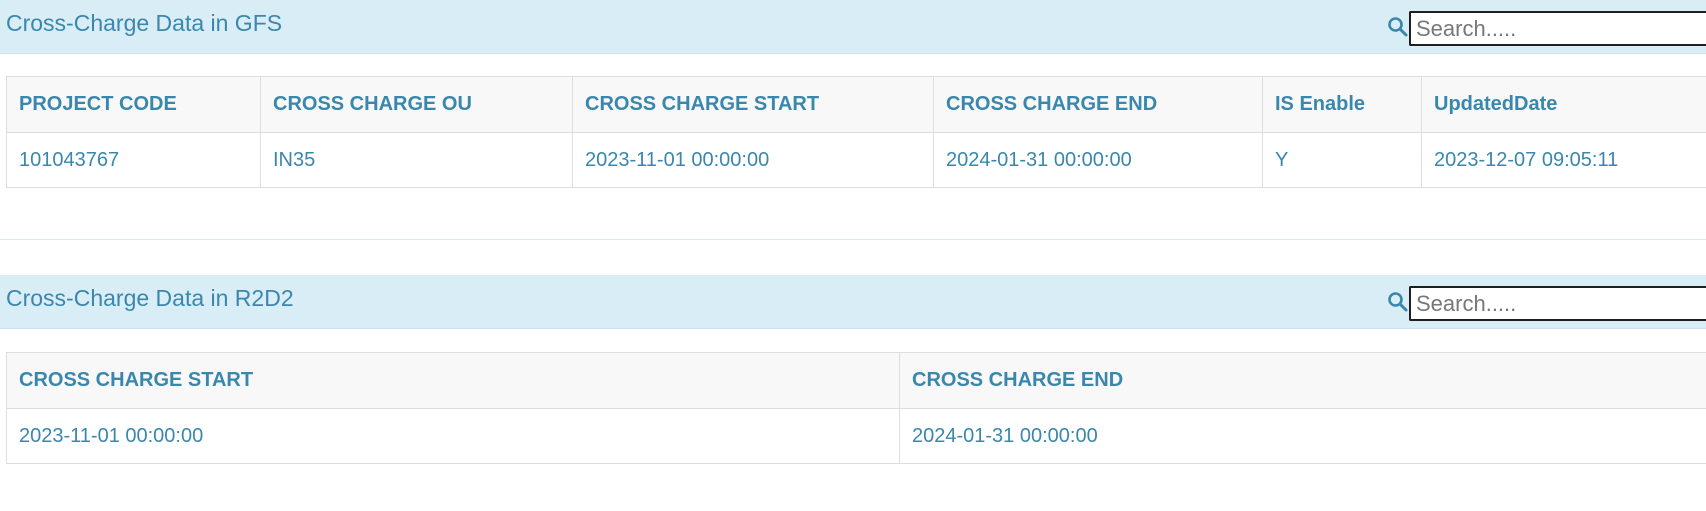 The width and height of the screenshot is (1706, 511). What do you see at coordinates (1563, 104) in the screenshot?
I see `column-header-updated-date: UpdatedDate` at bounding box center [1563, 104].